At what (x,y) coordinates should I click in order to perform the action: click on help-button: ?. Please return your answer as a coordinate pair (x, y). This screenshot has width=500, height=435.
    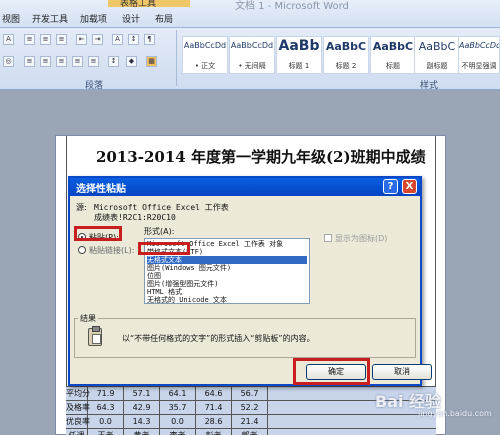
    Looking at the image, I should click on (390, 186).